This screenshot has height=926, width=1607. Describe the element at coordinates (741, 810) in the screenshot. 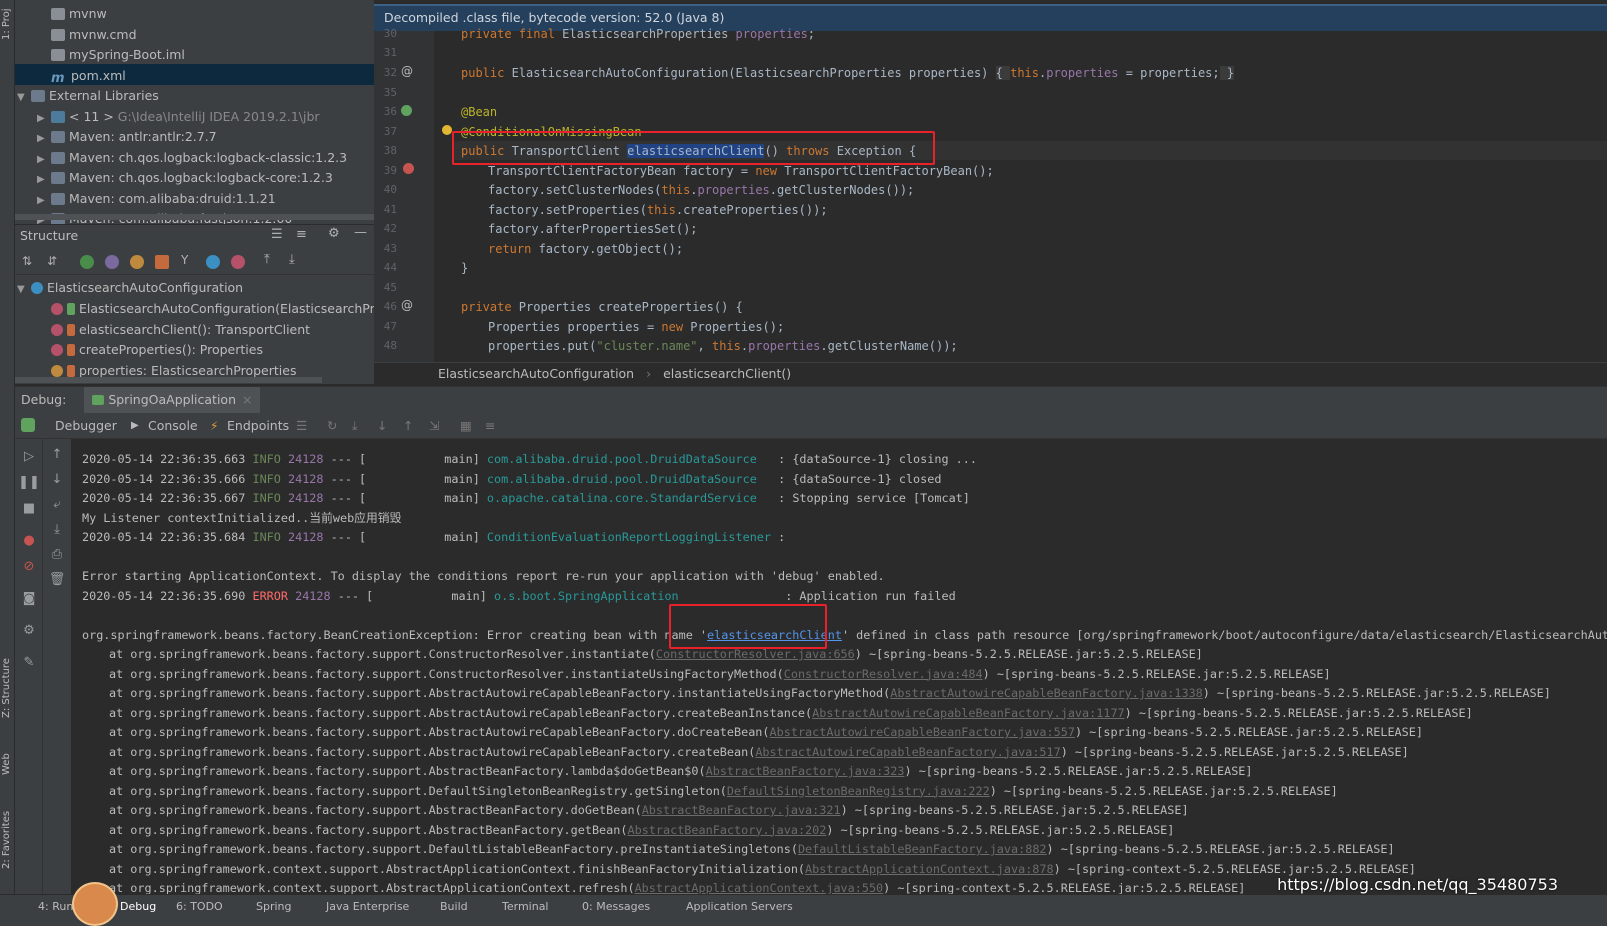

I see `source-link: AbstractBeanFactory.java:321` at that location.